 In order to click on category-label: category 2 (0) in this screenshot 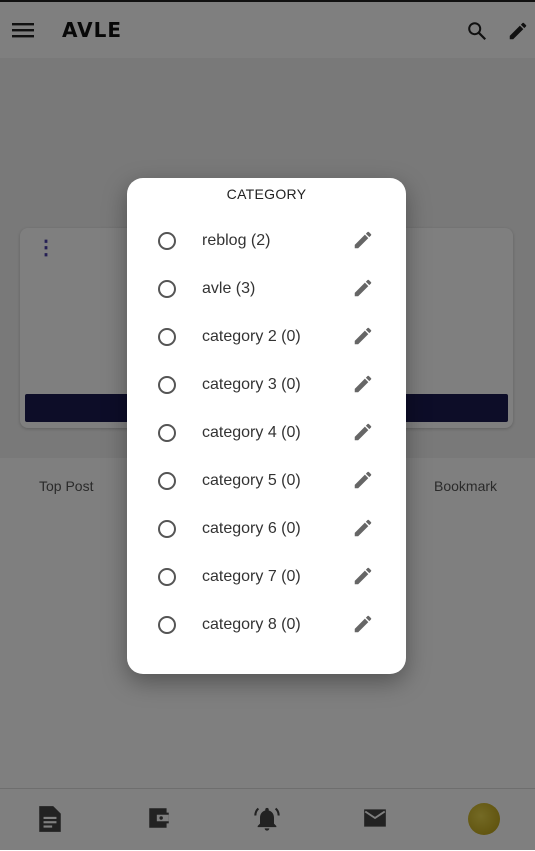, I will do `click(251, 336)`.